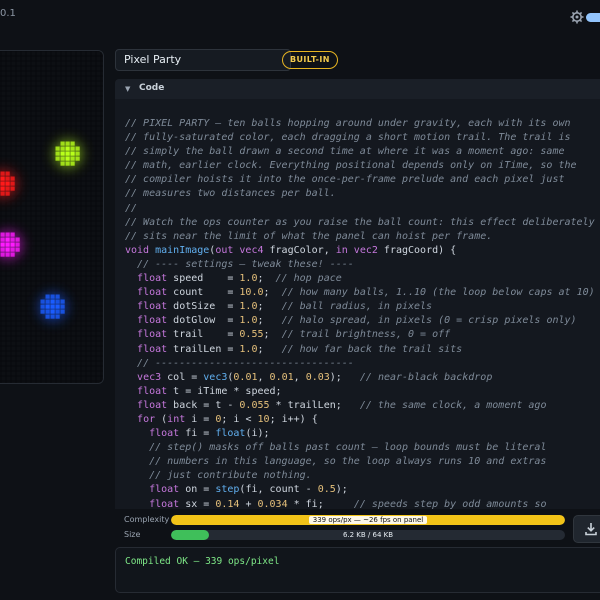  I want to click on code-line: float speed = 1.0; // hop pace, so click(239, 279).